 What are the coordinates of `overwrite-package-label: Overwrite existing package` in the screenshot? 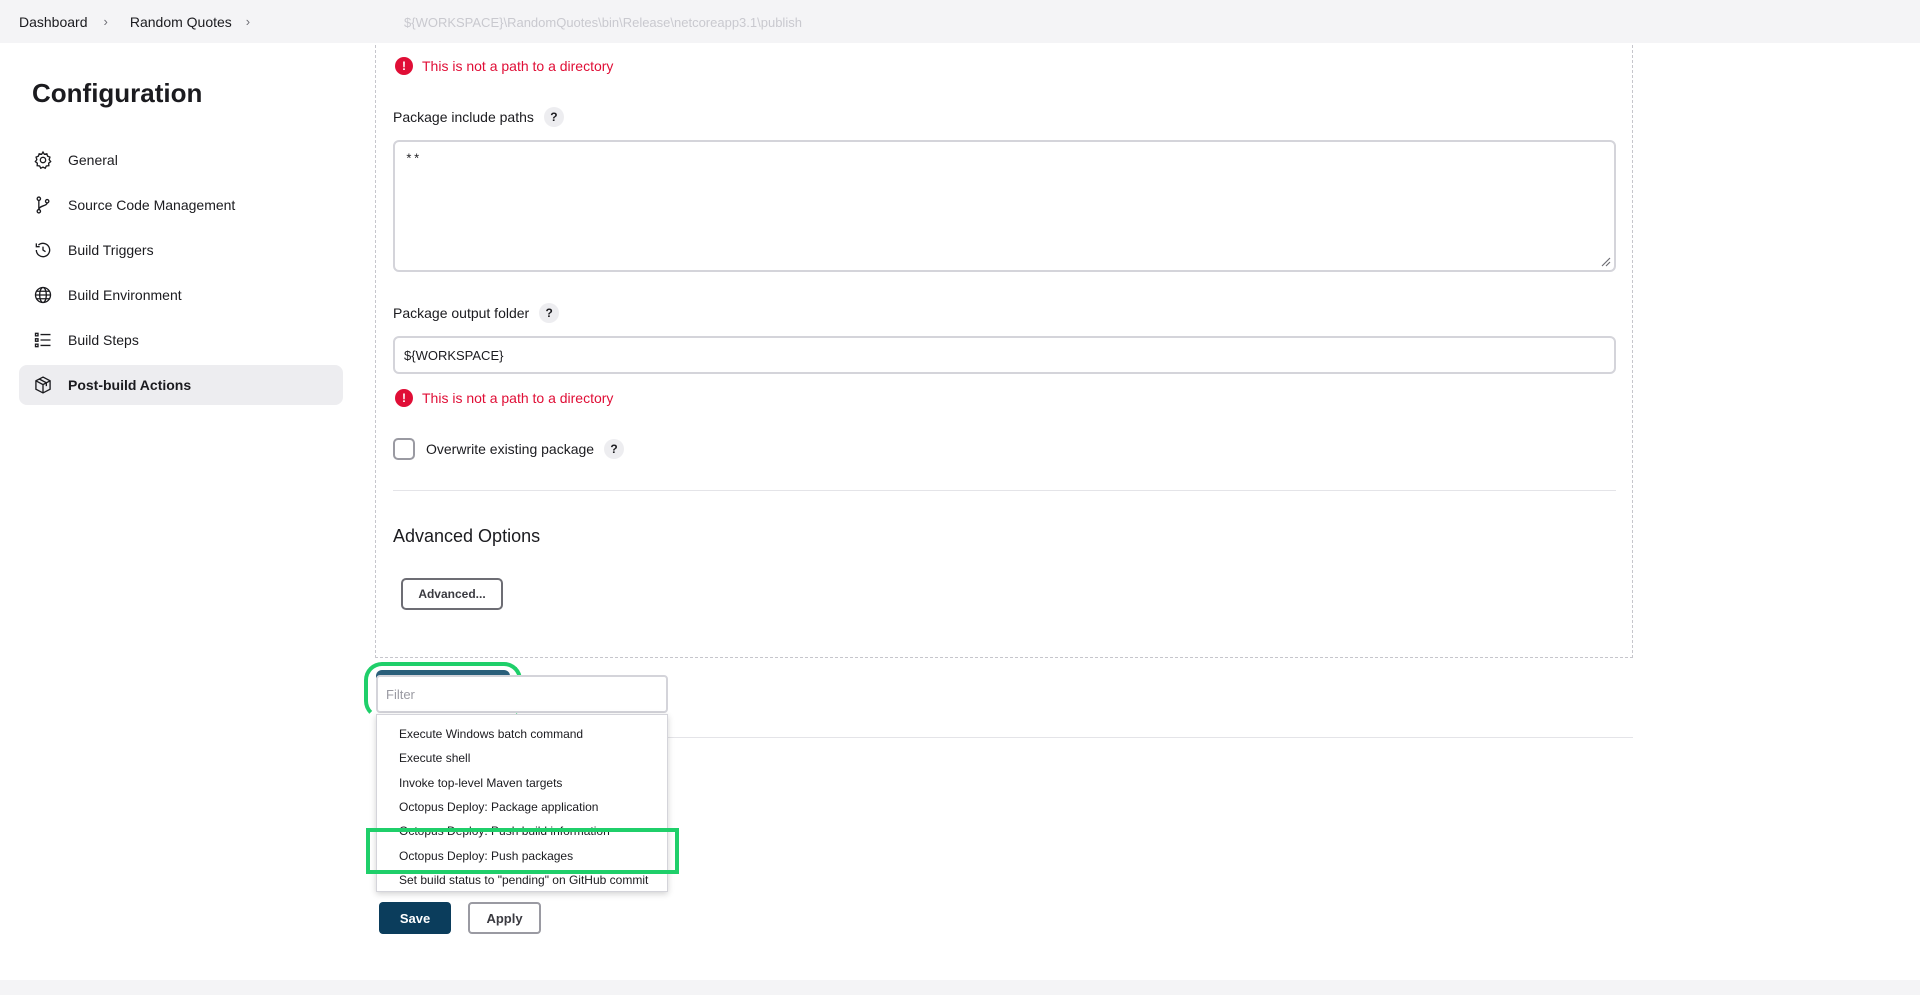 It's located at (510, 449).